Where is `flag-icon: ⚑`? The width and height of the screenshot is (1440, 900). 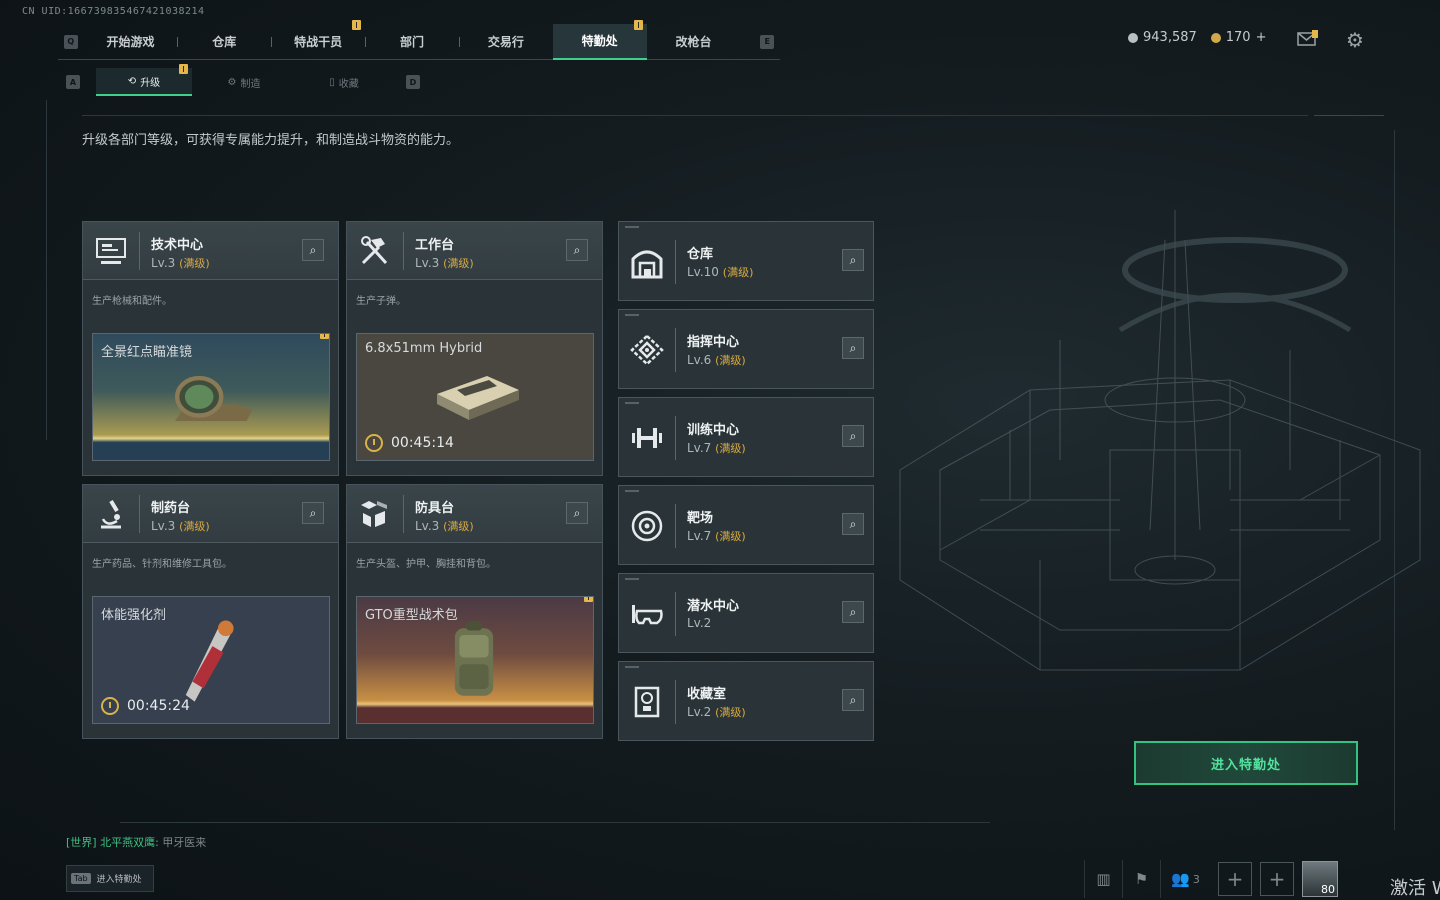
flag-icon: ⚑ is located at coordinates (1141, 879).